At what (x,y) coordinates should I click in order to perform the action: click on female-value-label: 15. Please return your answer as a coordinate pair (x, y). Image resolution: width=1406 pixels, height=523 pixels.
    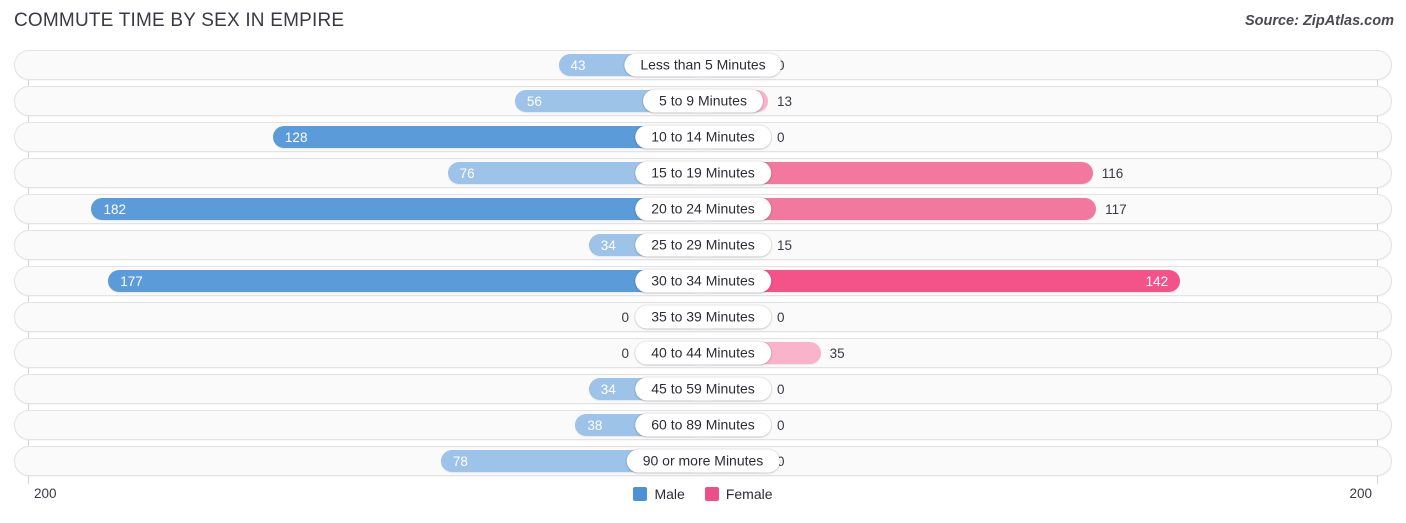
    Looking at the image, I should click on (785, 245).